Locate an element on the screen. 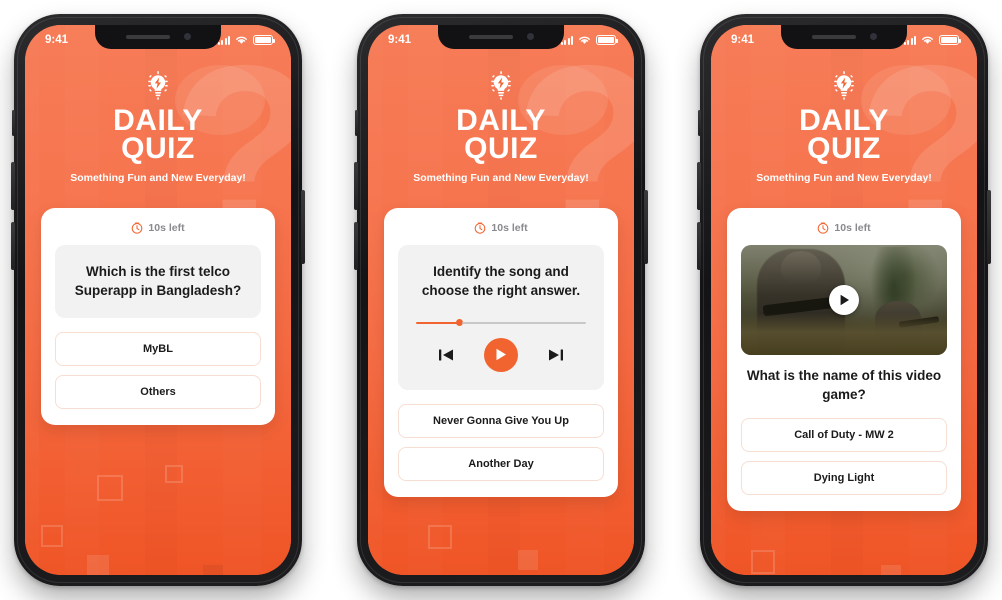 Image resolution: width=1002 pixels, height=600 pixels. video-play-button is located at coordinates (844, 300).